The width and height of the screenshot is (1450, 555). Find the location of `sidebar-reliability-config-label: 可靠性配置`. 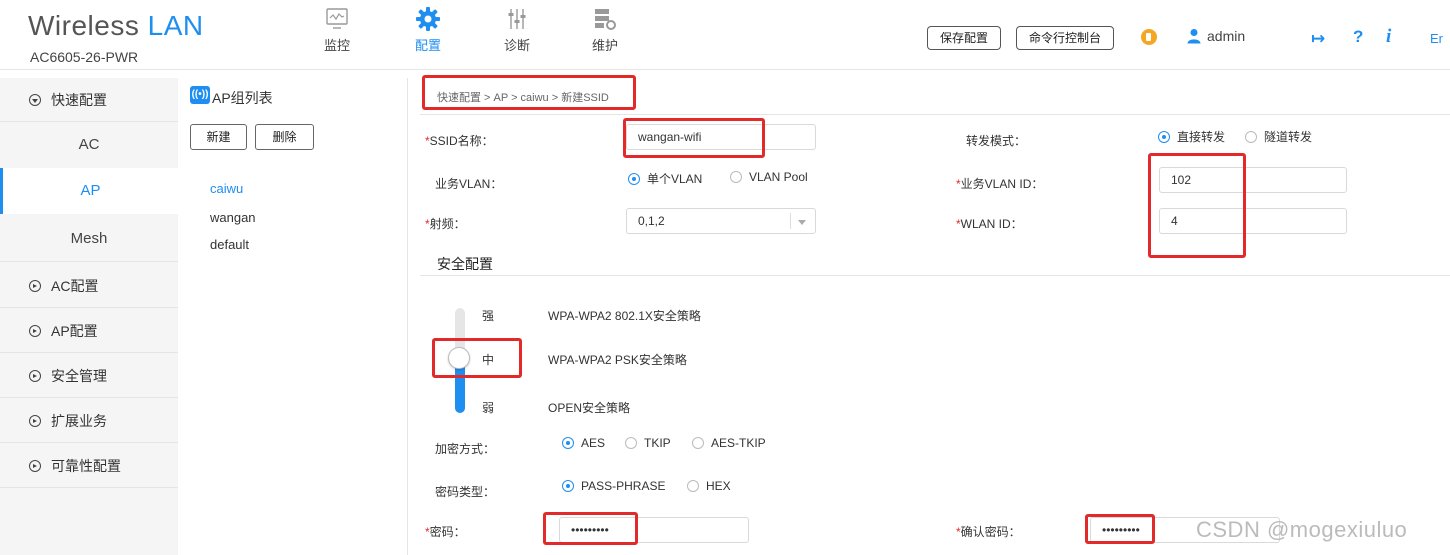

sidebar-reliability-config-label: 可靠性配置 is located at coordinates (86, 466).